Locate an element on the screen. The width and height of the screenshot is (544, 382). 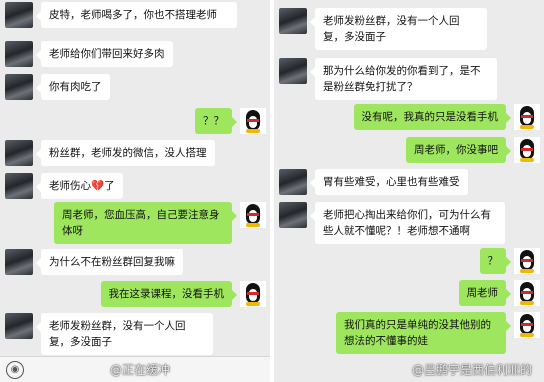
message-text: 老师伤心 is located at coordinates (70, 186).